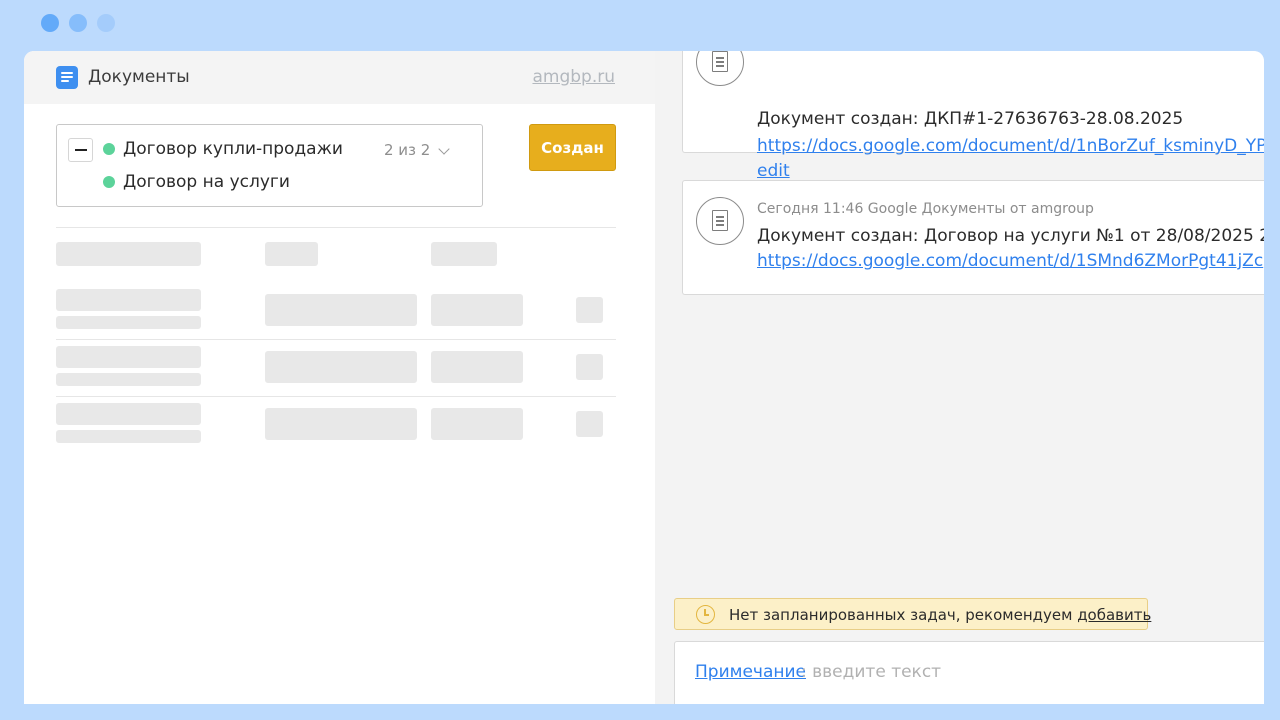  What do you see at coordinates (572, 147) in the screenshot?
I see `create-button: Создан` at bounding box center [572, 147].